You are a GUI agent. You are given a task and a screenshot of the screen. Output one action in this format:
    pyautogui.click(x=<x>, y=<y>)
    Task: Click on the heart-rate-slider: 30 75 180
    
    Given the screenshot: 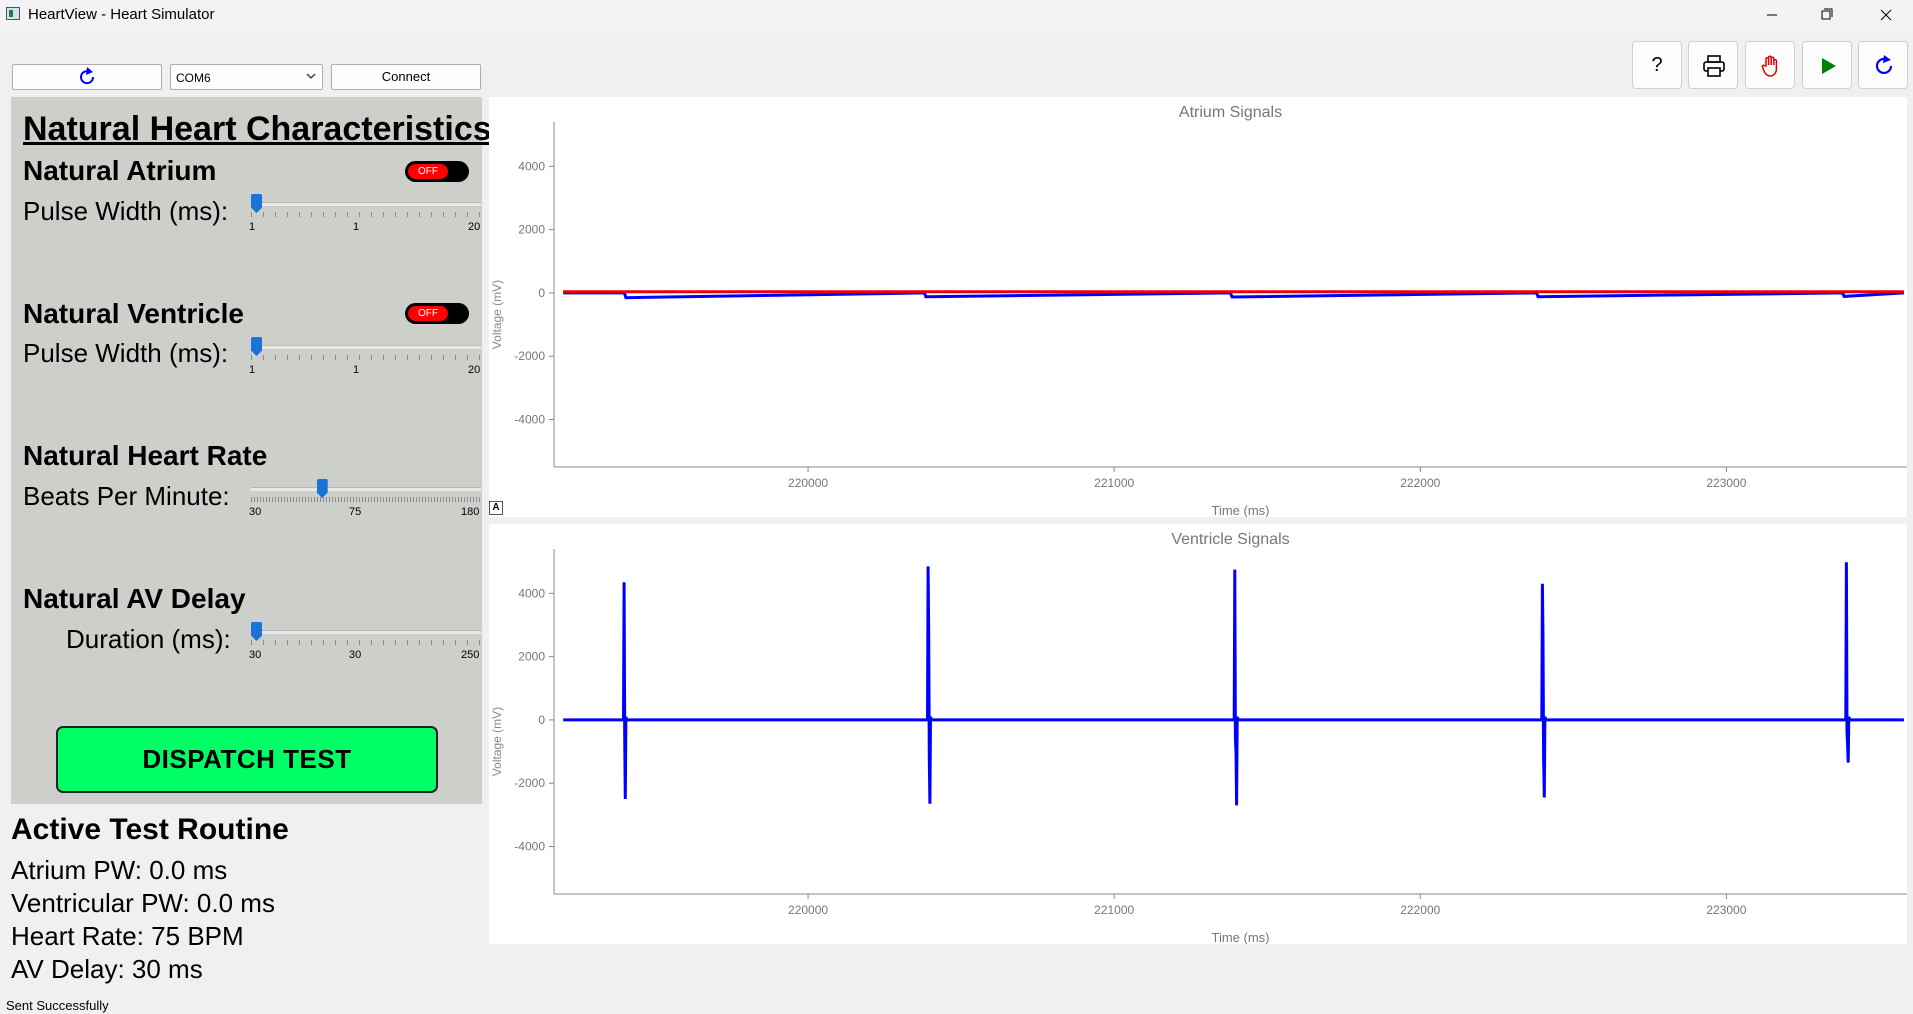 What is the action you would take?
    pyautogui.click(x=365, y=502)
    